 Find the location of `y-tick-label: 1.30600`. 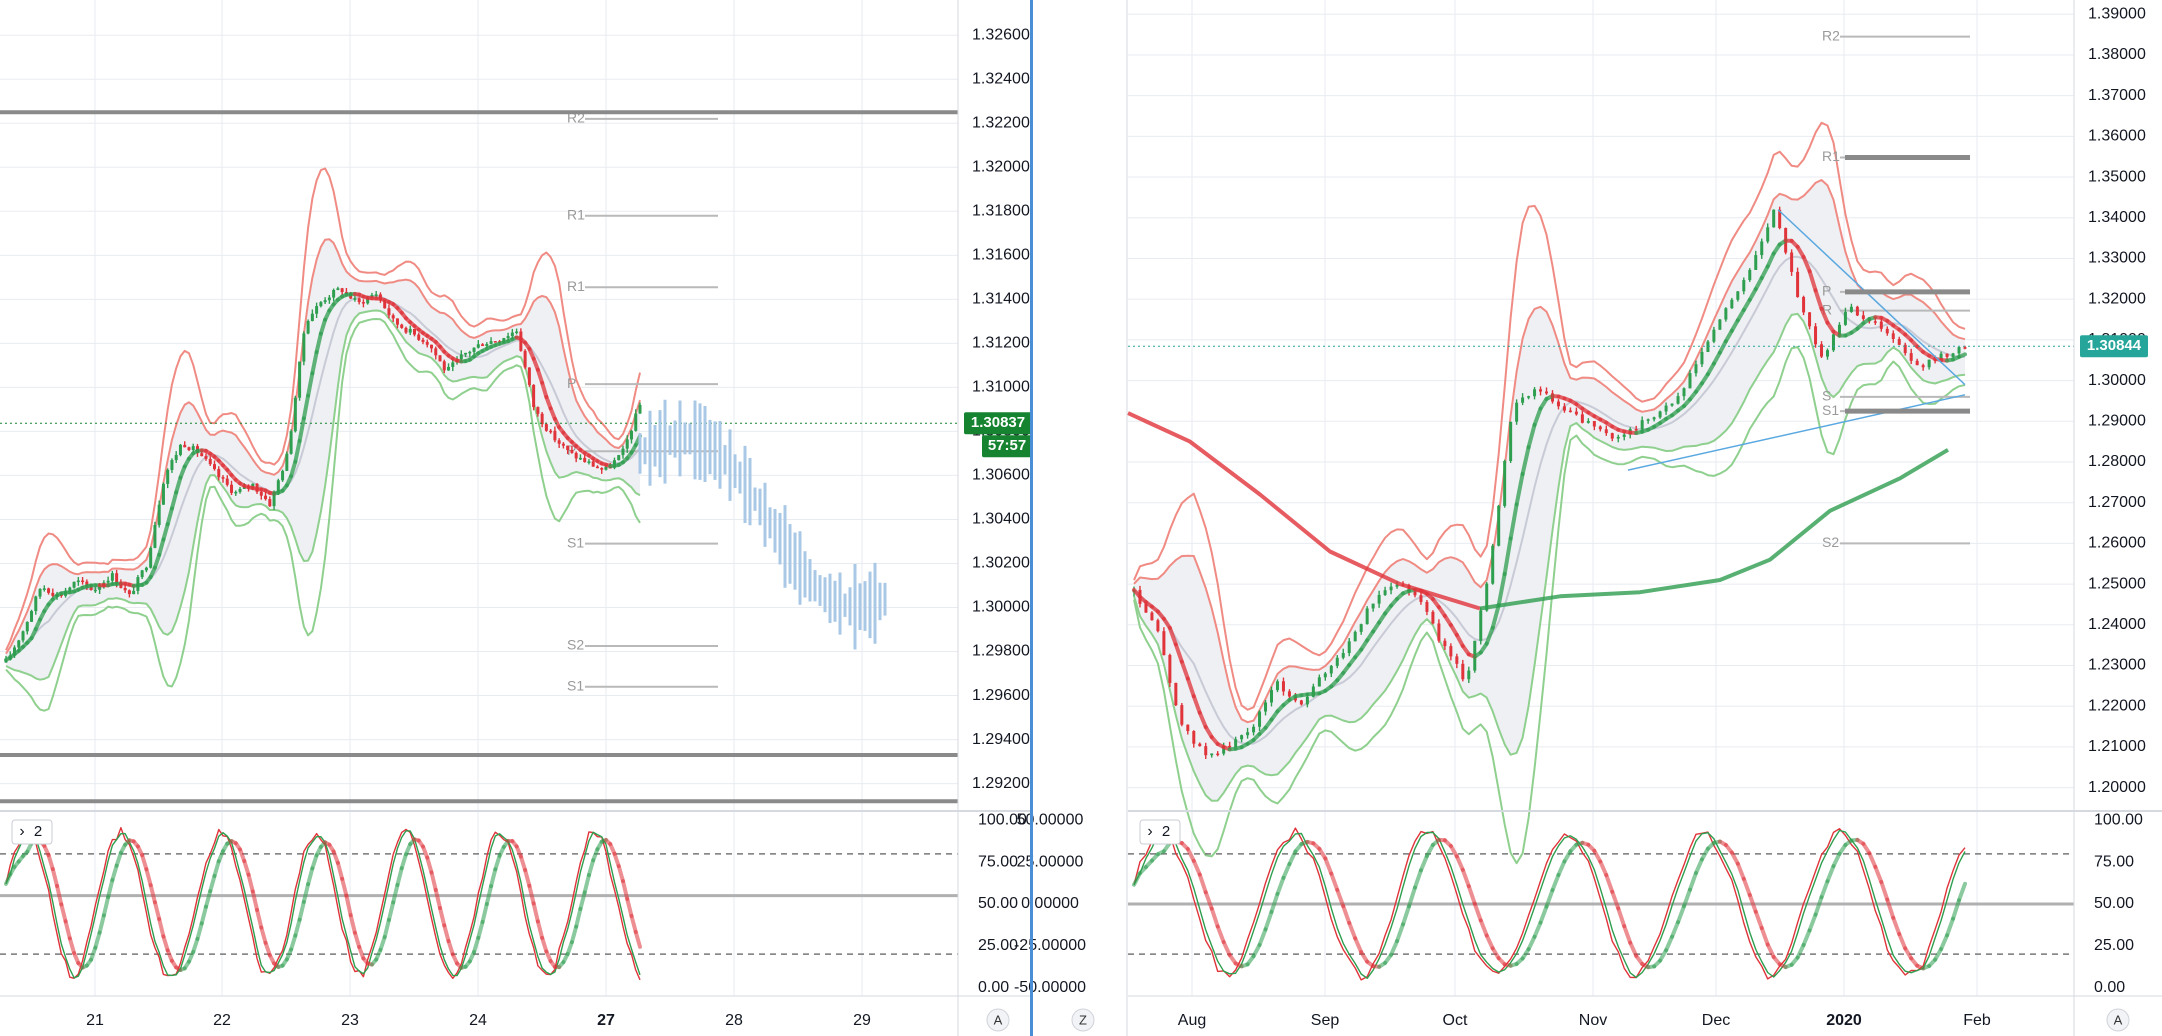

y-tick-label: 1.30600 is located at coordinates (1001, 475).